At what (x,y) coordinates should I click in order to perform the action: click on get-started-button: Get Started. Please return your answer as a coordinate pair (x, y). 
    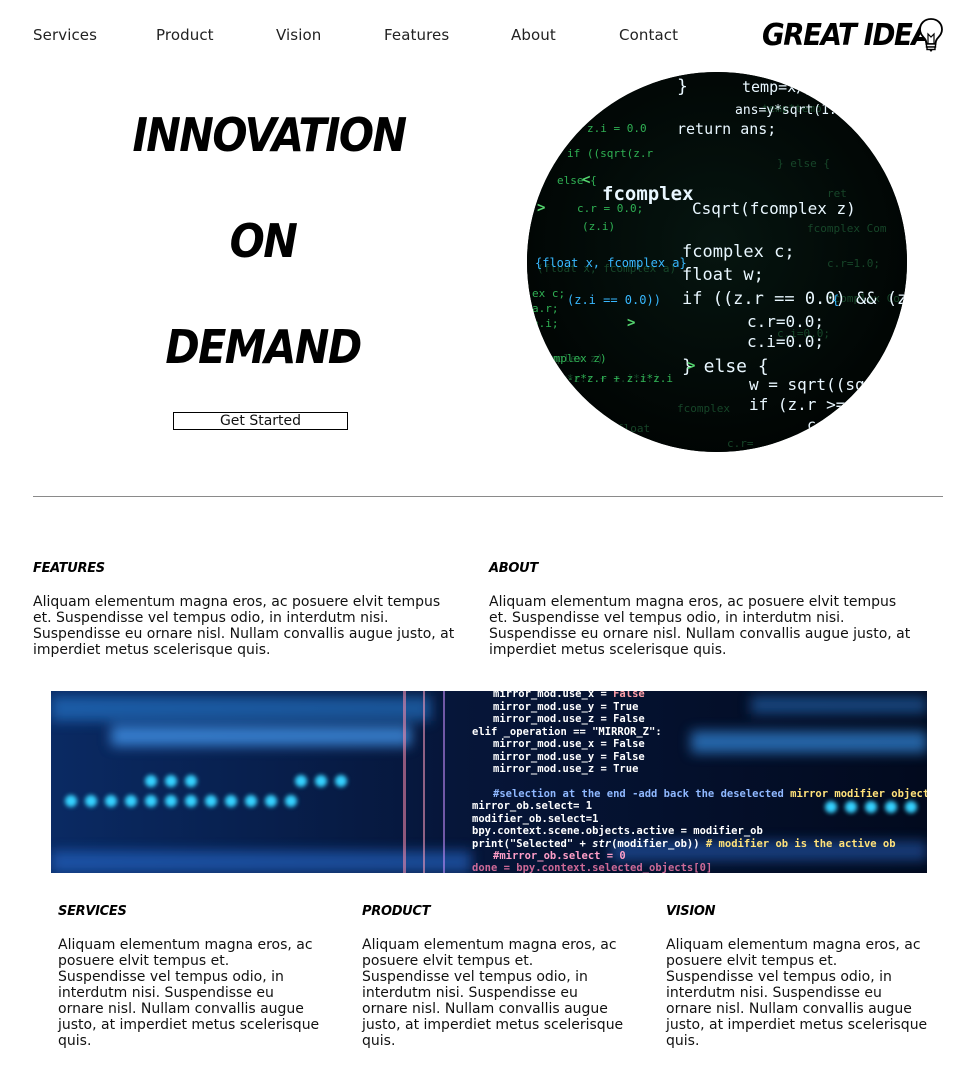
    Looking at the image, I should click on (260, 421).